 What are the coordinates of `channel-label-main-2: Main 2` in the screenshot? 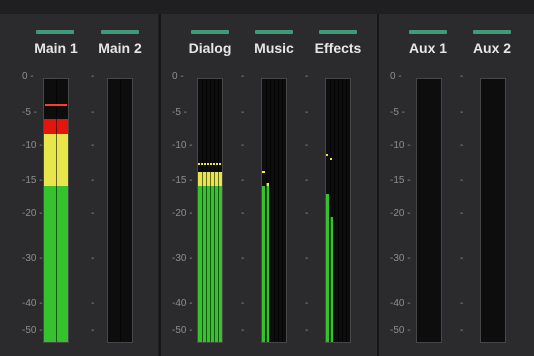 It's located at (120, 48).